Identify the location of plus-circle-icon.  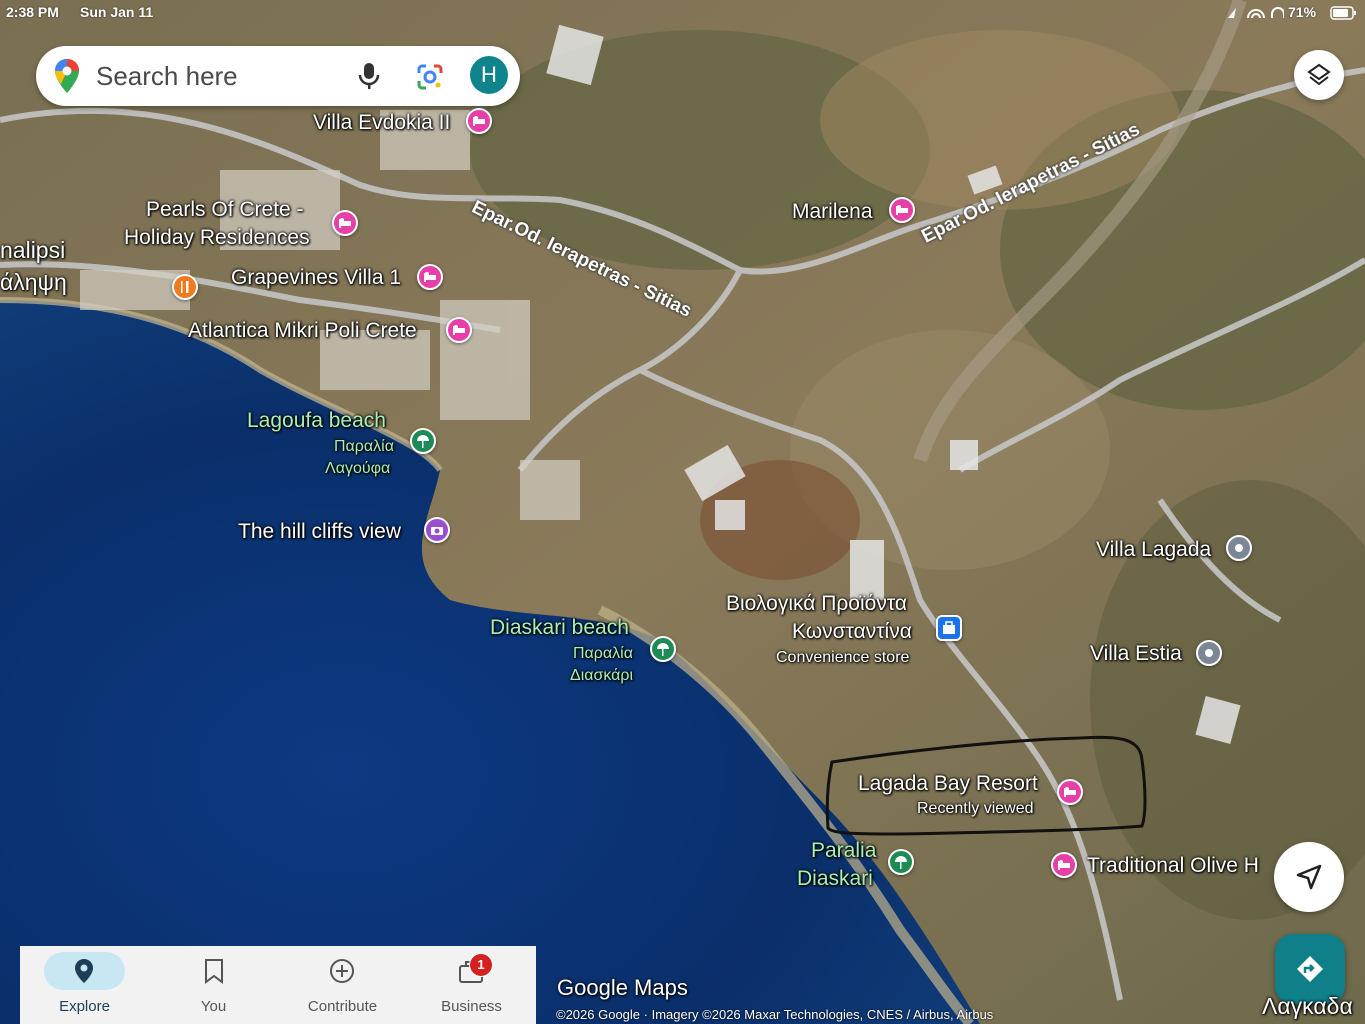
(342, 971).